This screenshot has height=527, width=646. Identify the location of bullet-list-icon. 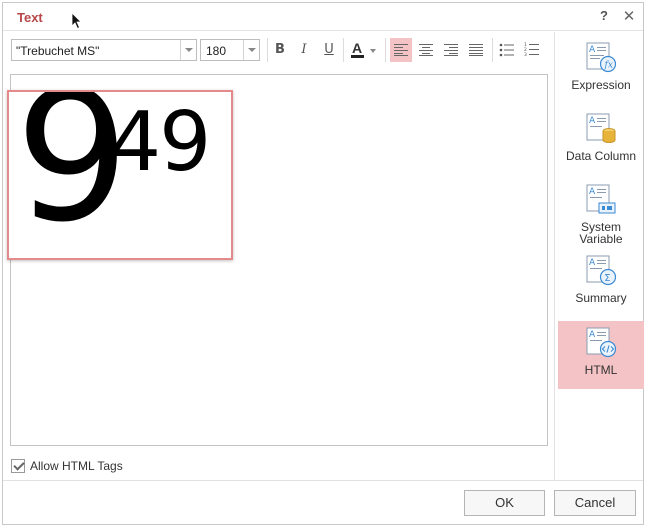
(506, 50).